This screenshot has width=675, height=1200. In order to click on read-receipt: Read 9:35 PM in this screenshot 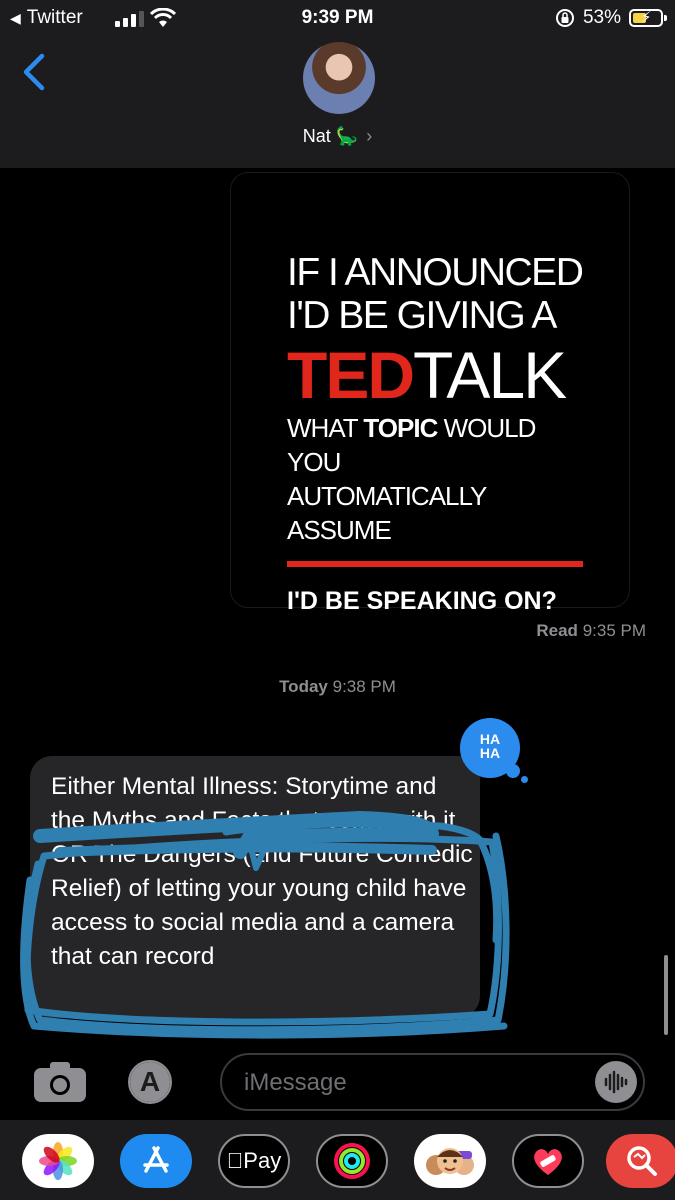, I will do `click(591, 630)`.